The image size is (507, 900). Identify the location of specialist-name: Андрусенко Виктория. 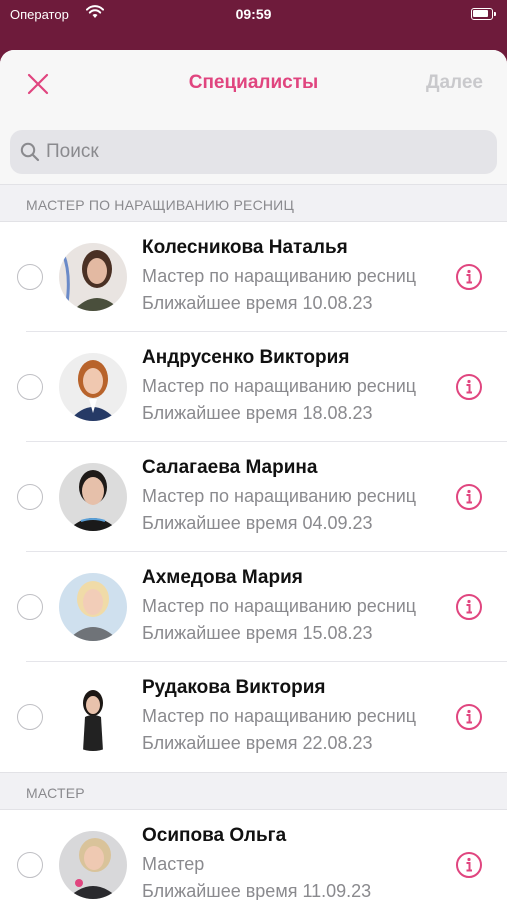
(246, 357).